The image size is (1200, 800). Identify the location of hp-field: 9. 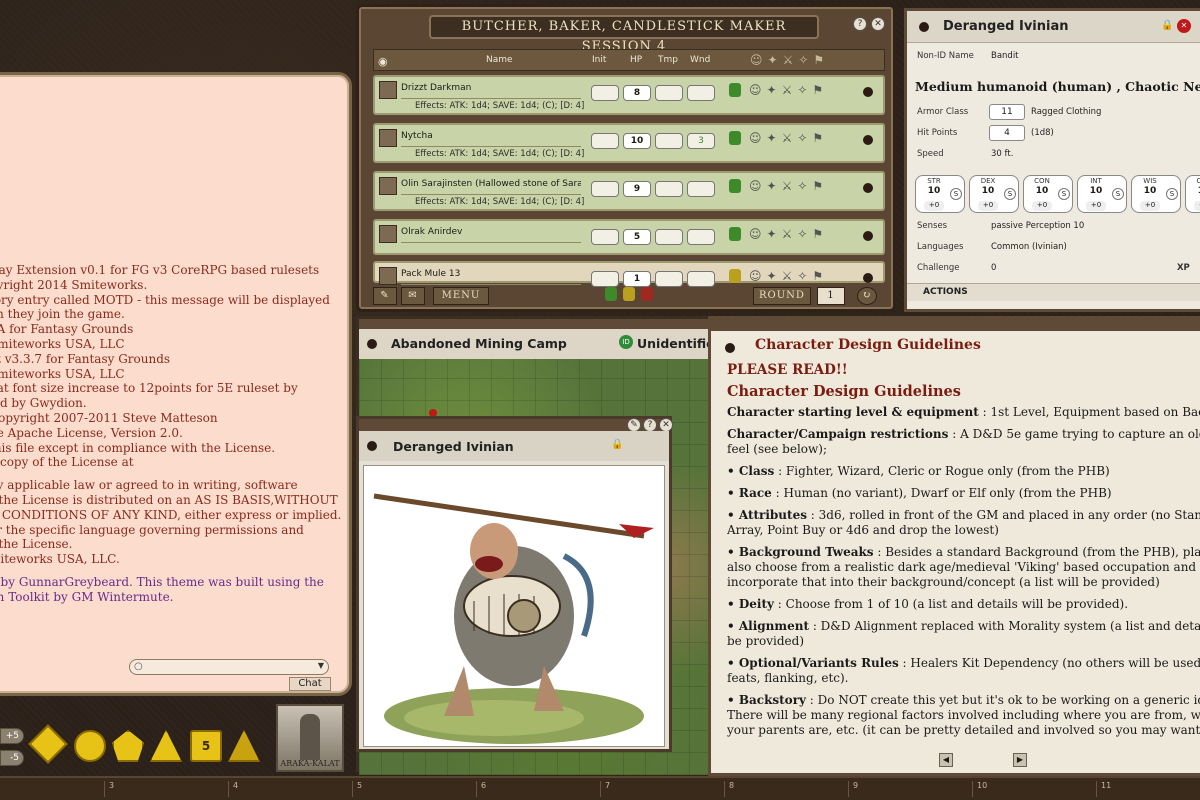
(637, 189).